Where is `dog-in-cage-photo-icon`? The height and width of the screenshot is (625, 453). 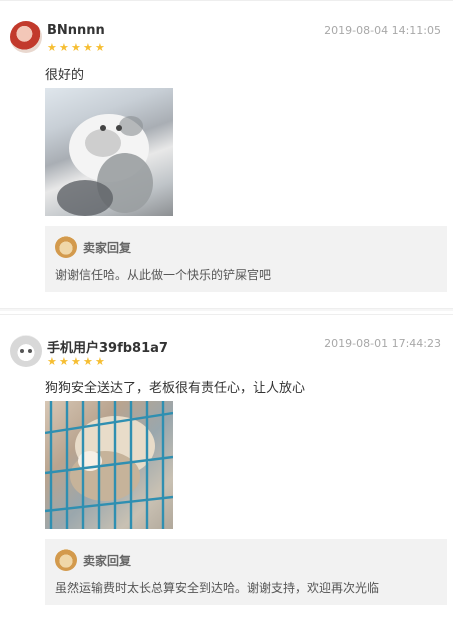
dog-in-cage-photo-icon is located at coordinates (109, 465).